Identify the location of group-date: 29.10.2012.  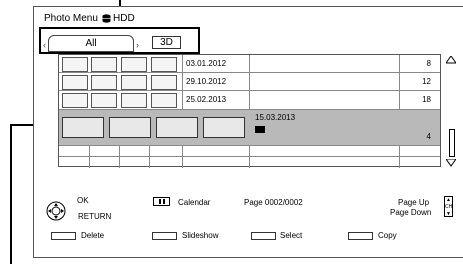
(206, 81).